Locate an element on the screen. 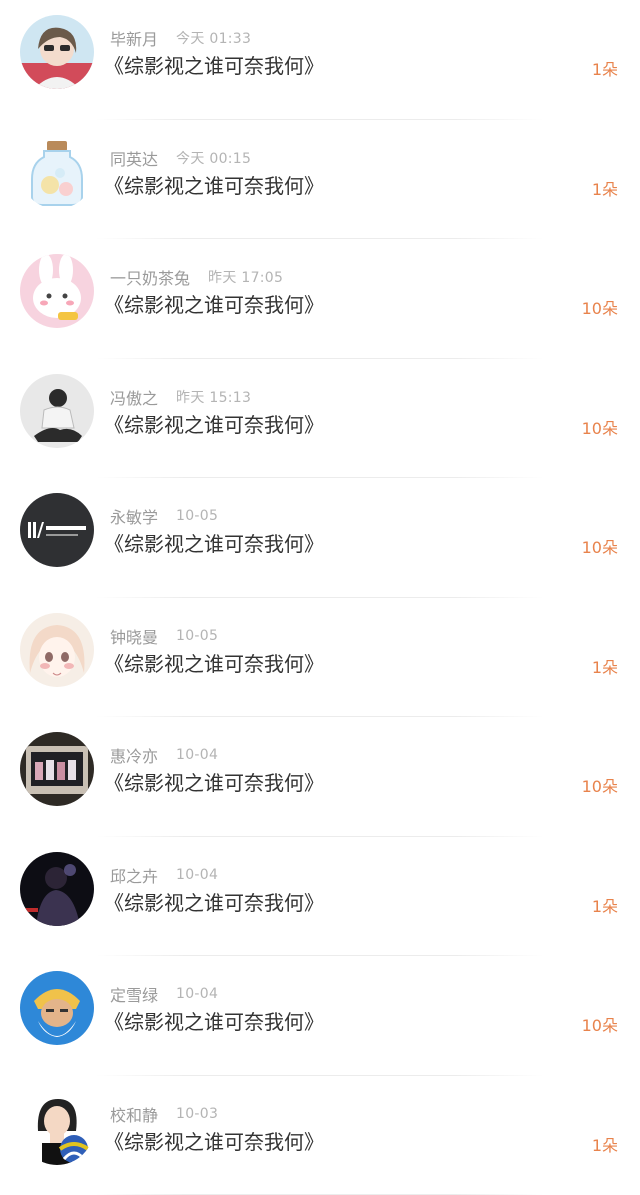 The image size is (640, 1195). gift-record-row: 同英达 今天 00:15 《综影视之谁可奈我何》 1朵 is located at coordinates (320, 180).